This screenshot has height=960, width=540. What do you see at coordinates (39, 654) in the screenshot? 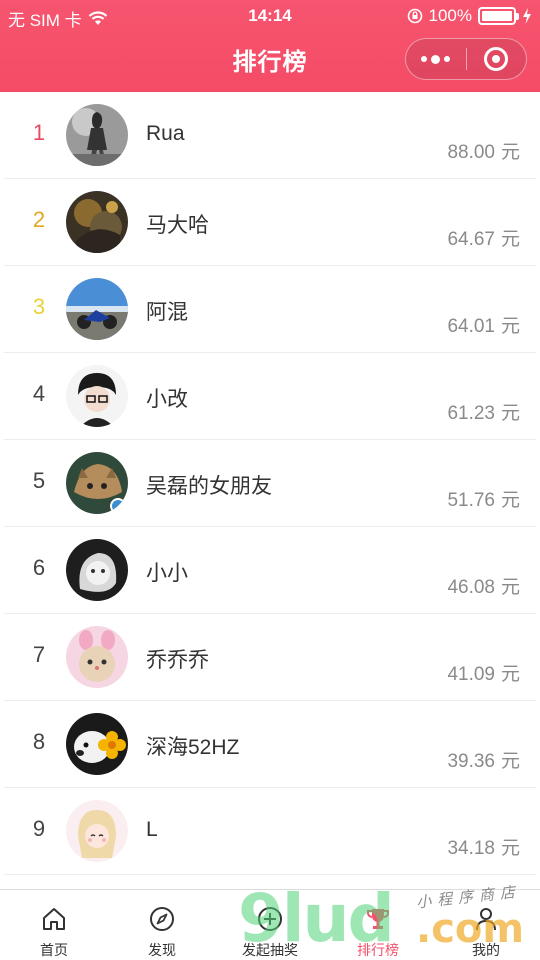
I see `rank-number: 7` at bounding box center [39, 654].